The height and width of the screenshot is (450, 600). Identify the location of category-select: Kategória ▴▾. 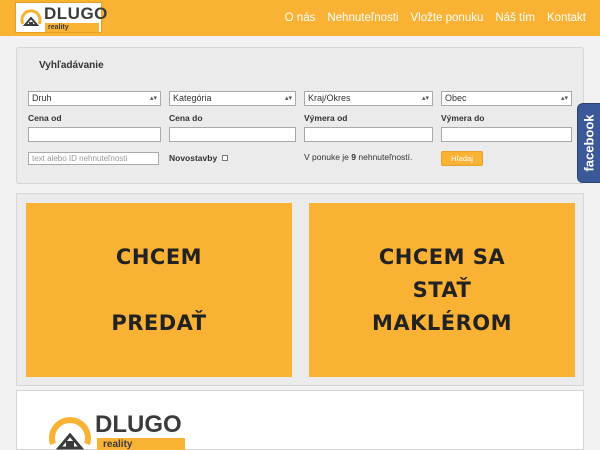
(232, 98).